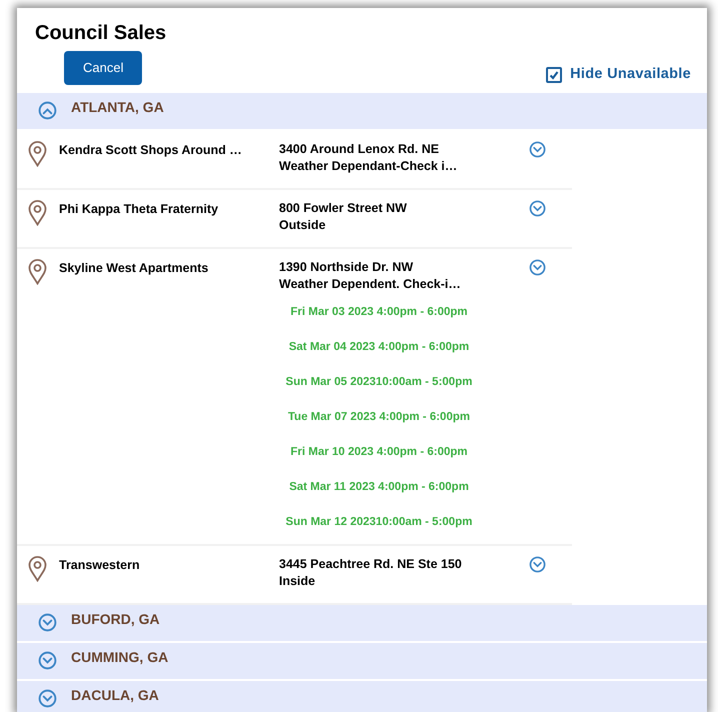 The height and width of the screenshot is (712, 718). What do you see at coordinates (47, 110) in the screenshot?
I see `collapse-icon` at bounding box center [47, 110].